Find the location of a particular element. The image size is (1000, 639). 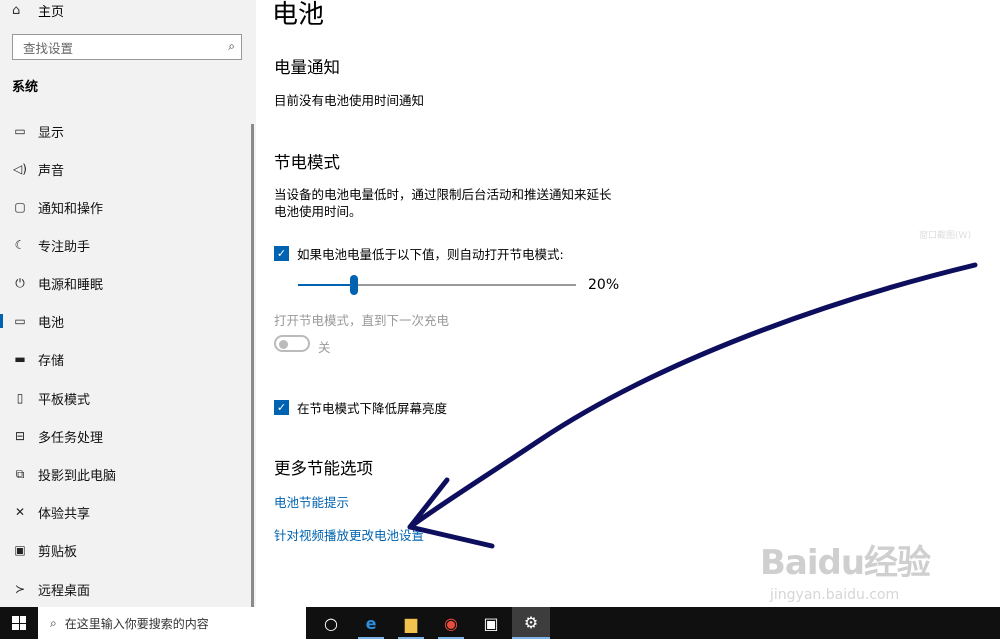

sidebar-item-label: 专注助手 is located at coordinates (64, 247).